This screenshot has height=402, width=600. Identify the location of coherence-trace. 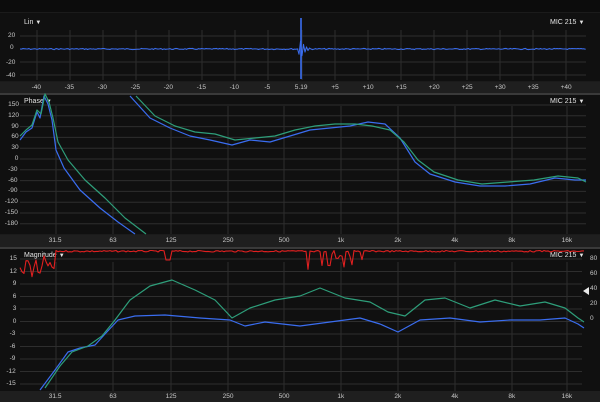
(301, 263).